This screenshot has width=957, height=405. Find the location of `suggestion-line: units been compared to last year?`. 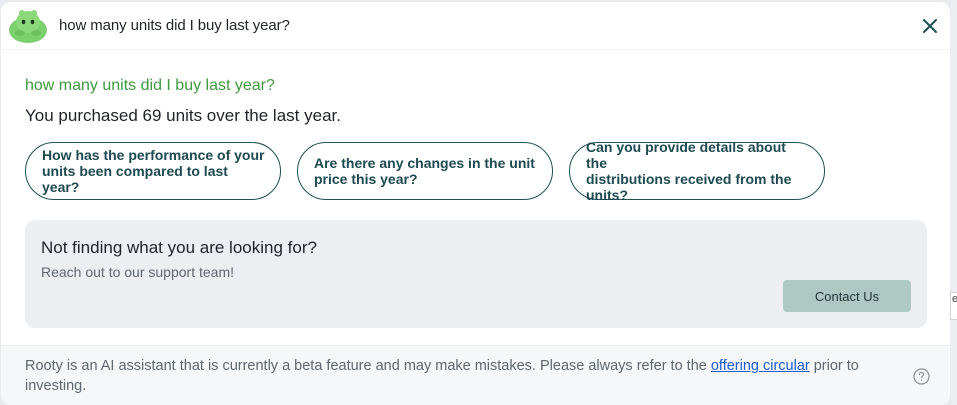

suggestion-line: units been compared to last year? is located at coordinates (135, 179).